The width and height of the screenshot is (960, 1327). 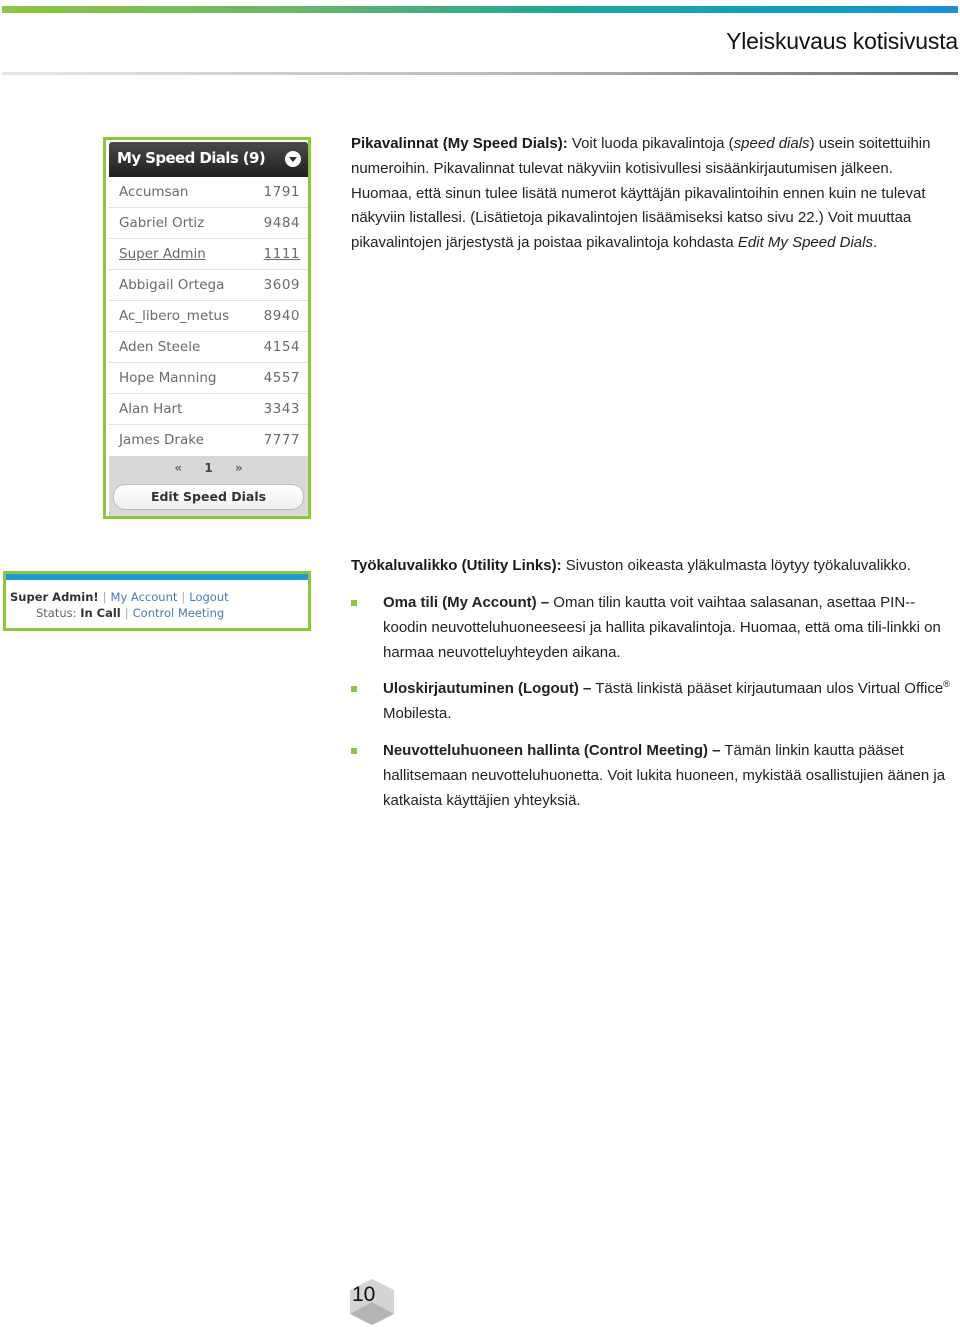 I want to click on speed-dial-item: Abbigail Ortega 3609, so click(x=208, y=285).